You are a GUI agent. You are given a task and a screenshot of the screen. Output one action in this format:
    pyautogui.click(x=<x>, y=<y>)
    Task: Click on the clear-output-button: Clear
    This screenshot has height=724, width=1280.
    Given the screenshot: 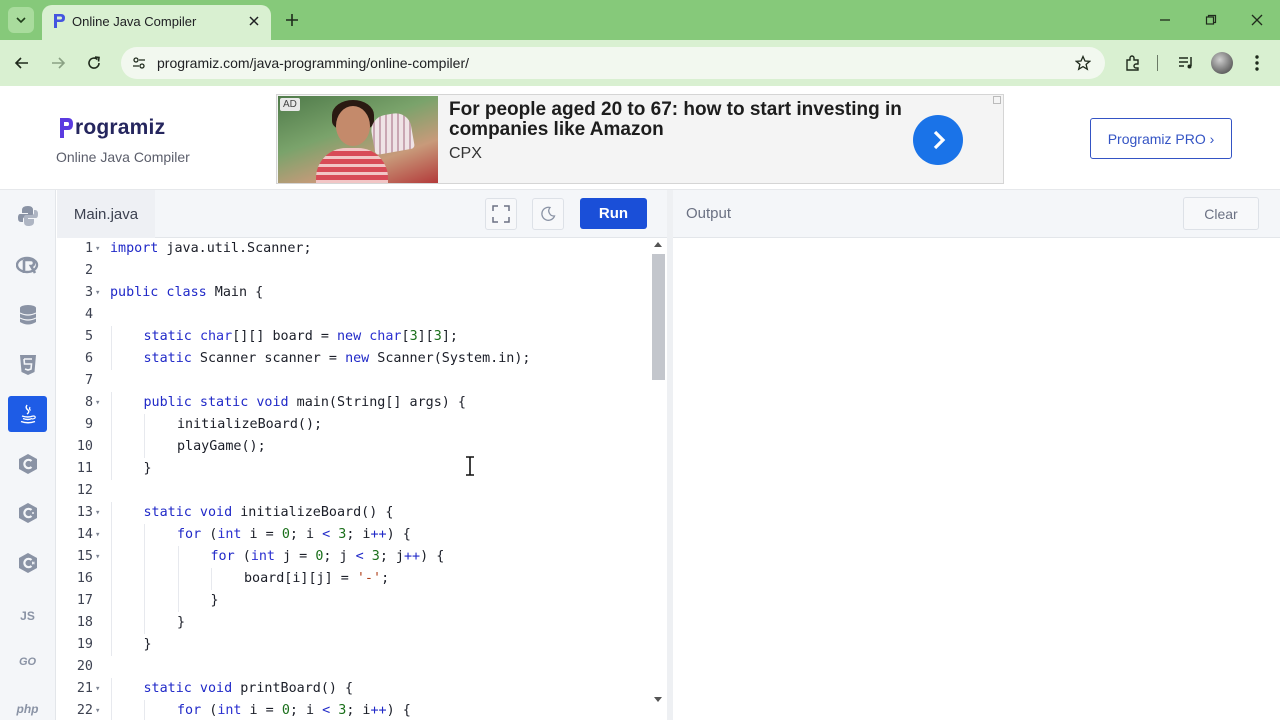 What is the action you would take?
    pyautogui.click(x=1221, y=213)
    